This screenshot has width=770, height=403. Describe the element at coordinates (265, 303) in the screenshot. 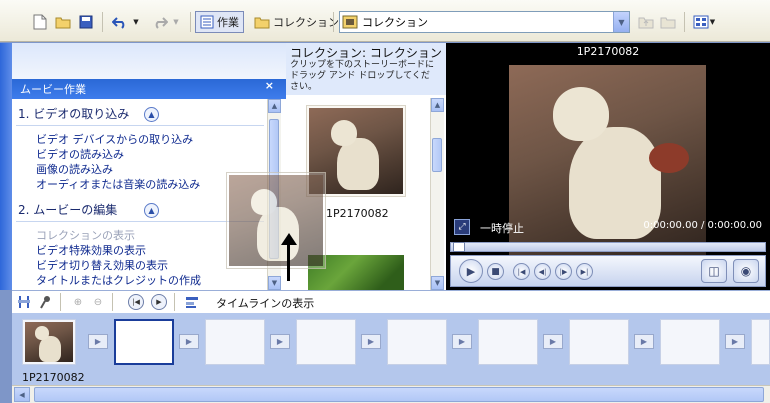

I see `show-timeline-button: タイムラインの表示` at that location.